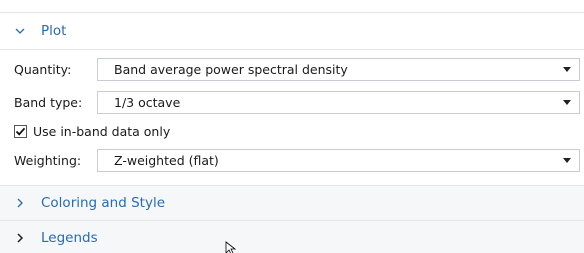 This screenshot has height=253, width=584. Describe the element at coordinates (103, 203) in the screenshot. I see `coloring-section-title: Coloring and Style` at that location.